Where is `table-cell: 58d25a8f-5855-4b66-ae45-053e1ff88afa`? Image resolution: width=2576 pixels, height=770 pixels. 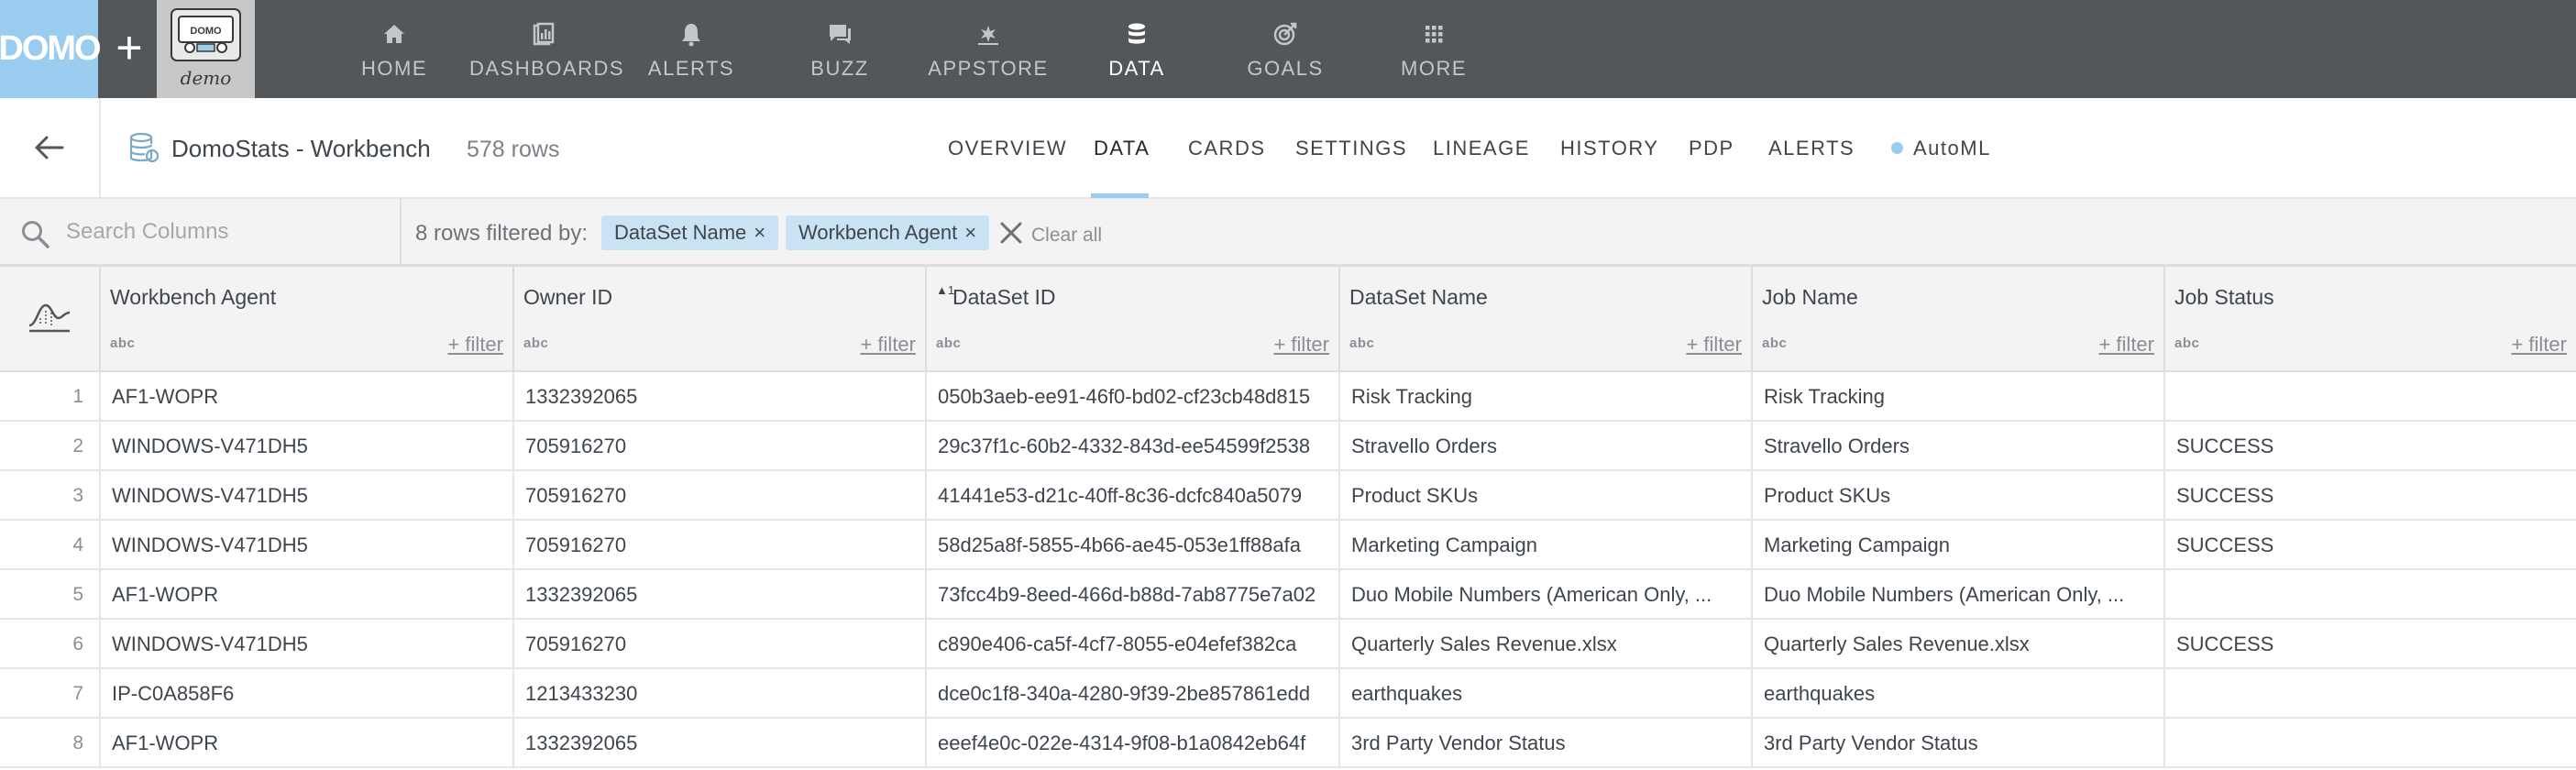
table-cell: 58d25a8f-5855-4b66-ae45-053e1ff88afa is located at coordinates (1133, 545).